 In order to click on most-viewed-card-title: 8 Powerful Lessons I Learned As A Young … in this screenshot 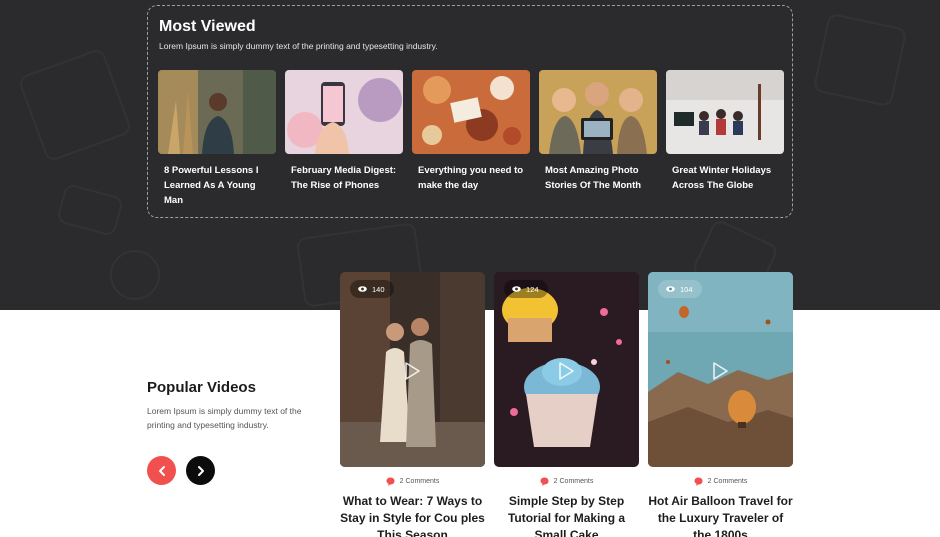, I will do `click(217, 185)`.